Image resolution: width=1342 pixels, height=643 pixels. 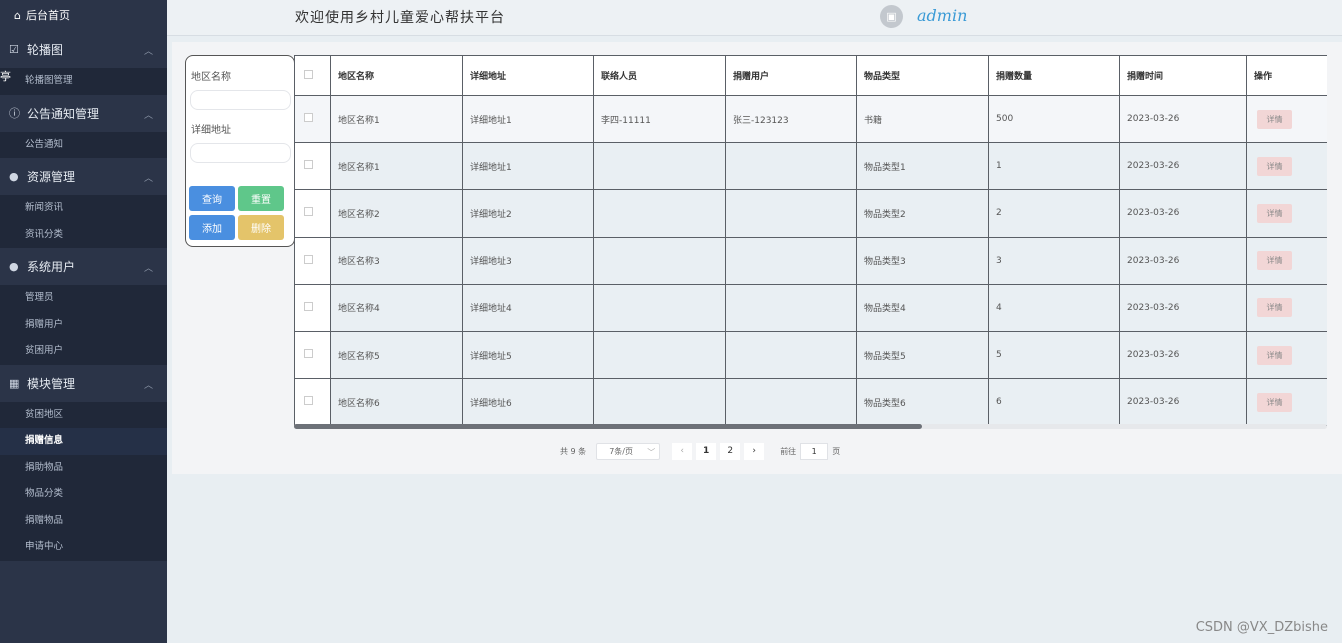 What do you see at coordinates (396, 166) in the screenshot?
I see `table-cell: 地区名称1` at bounding box center [396, 166].